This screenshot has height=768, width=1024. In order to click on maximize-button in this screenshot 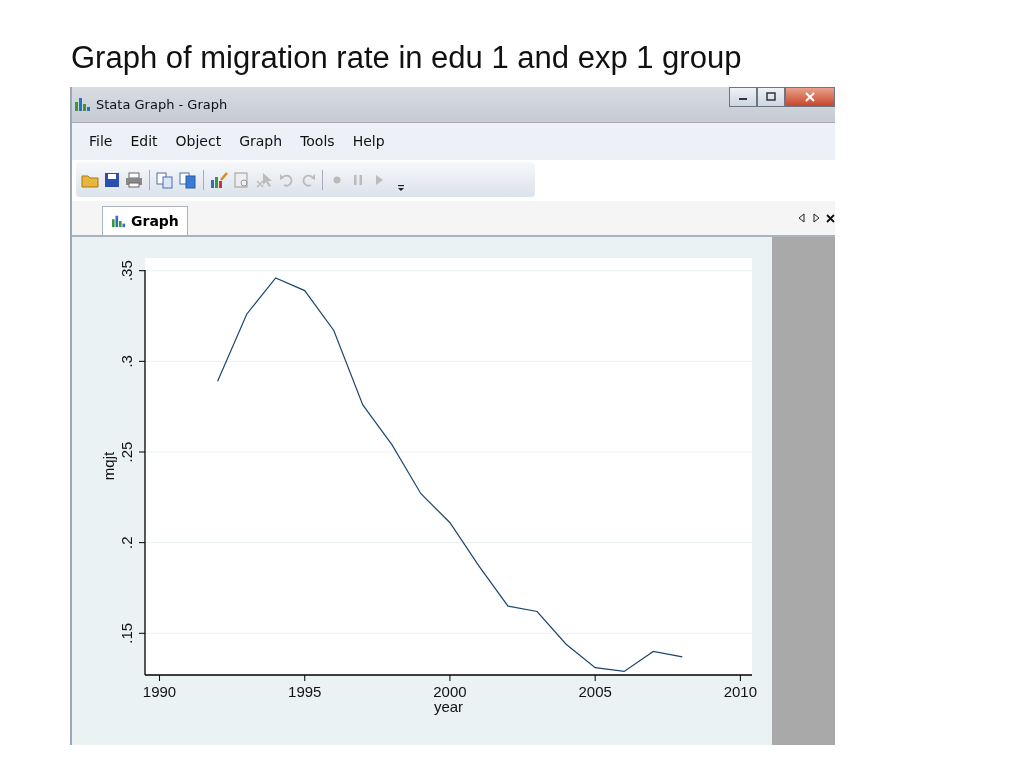, I will do `click(771, 97)`.